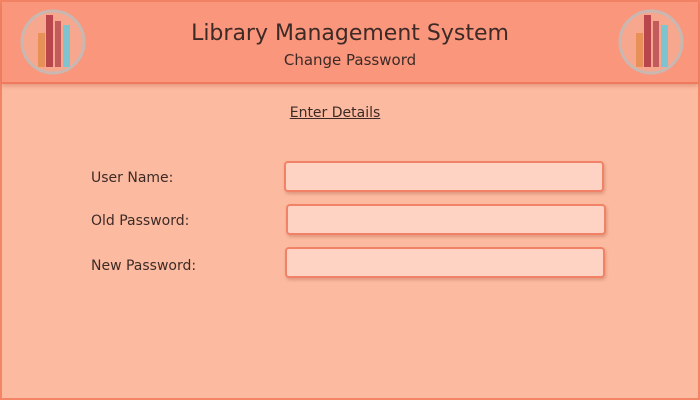  What do you see at coordinates (444, 176) in the screenshot?
I see `username-input` at bounding box center [444, 176].